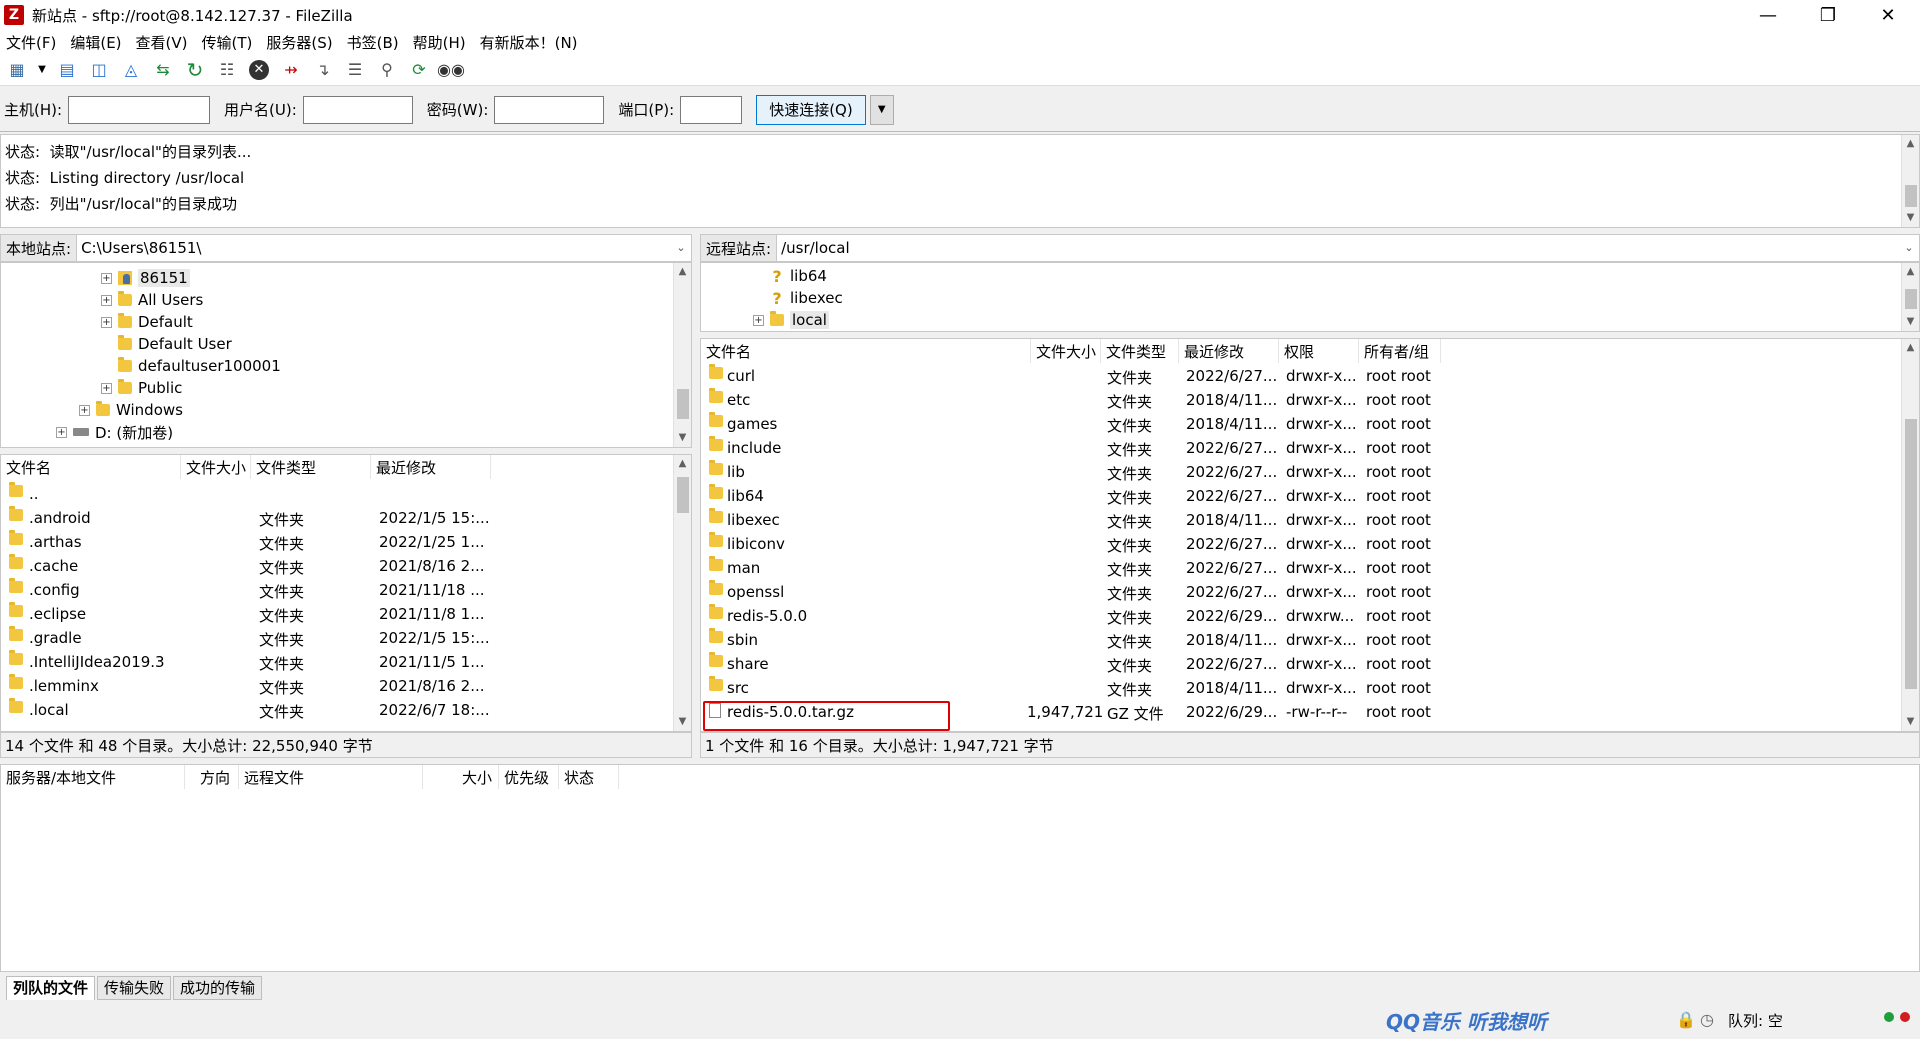  I want to click on list-item: games 文件夹 2018/4/11... drwxr-x... root root, so click(1301, 424).